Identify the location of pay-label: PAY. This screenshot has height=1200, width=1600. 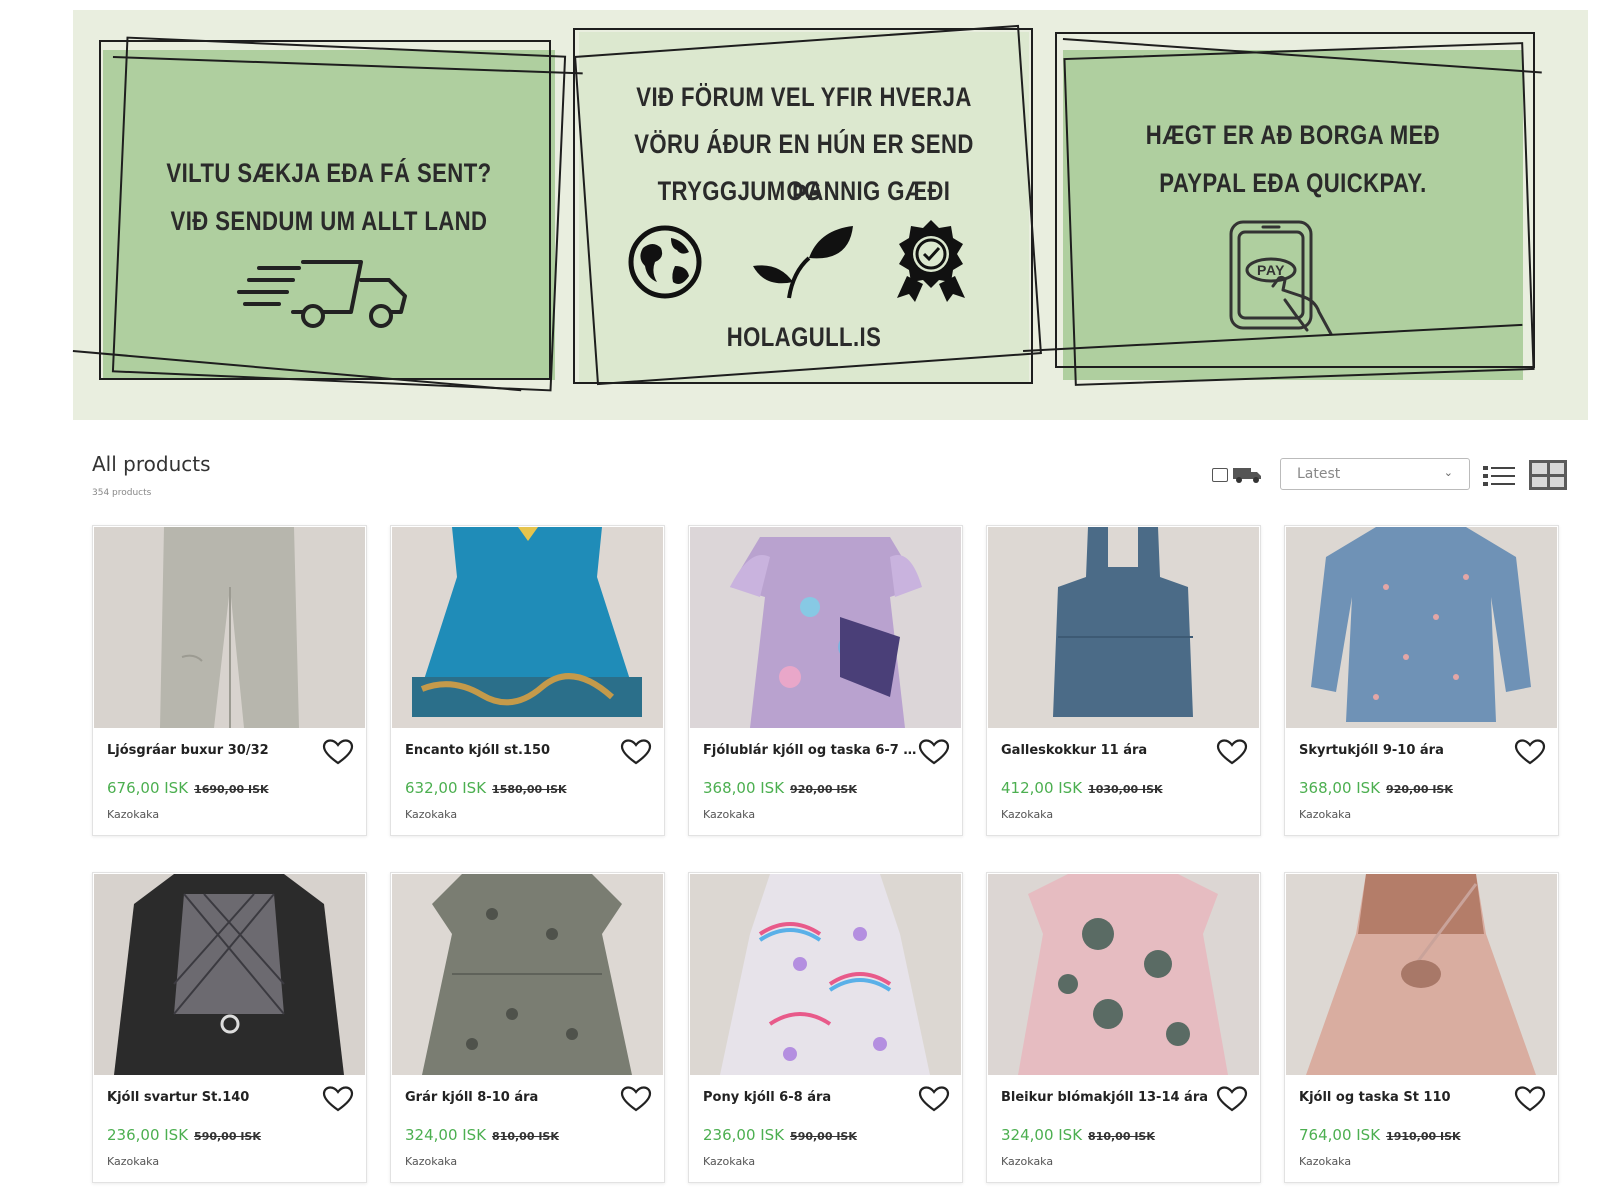
(1271, 270).